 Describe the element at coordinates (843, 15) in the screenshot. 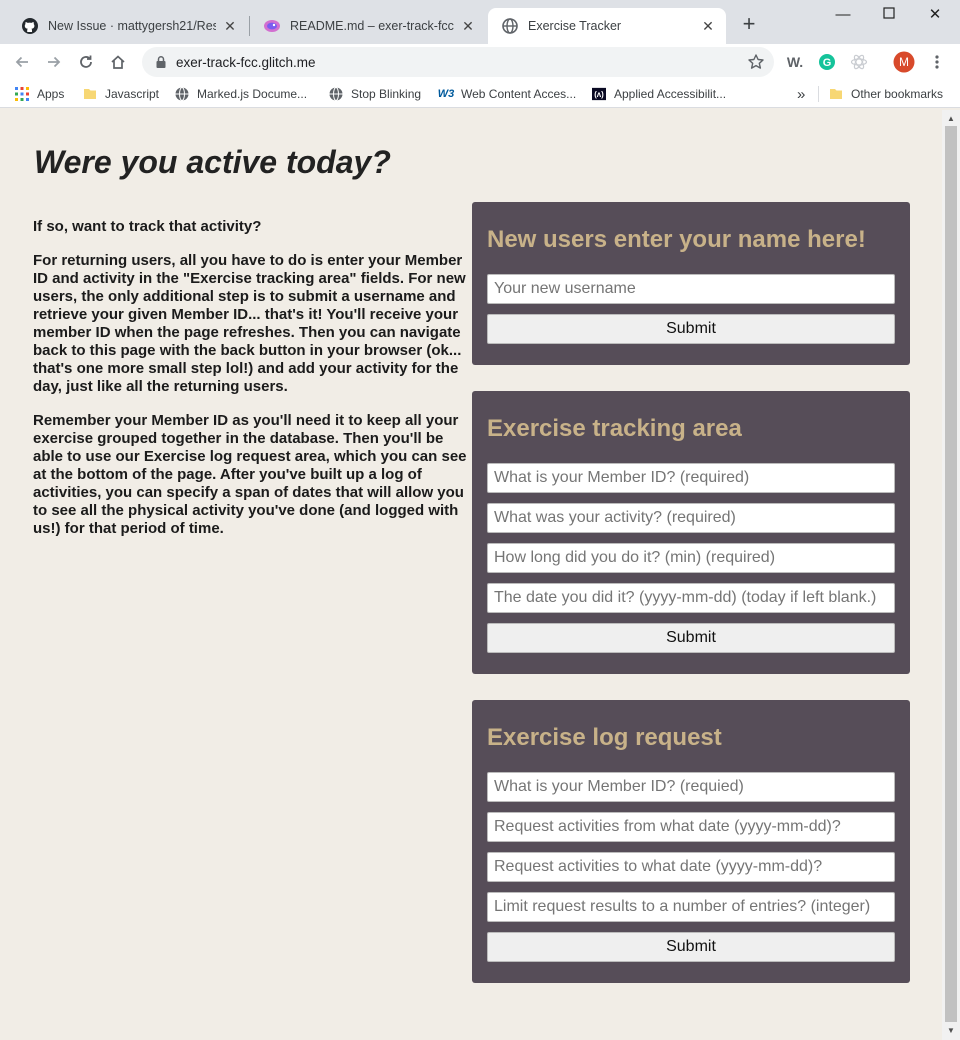

I see `minimize-icon: —` at that location.